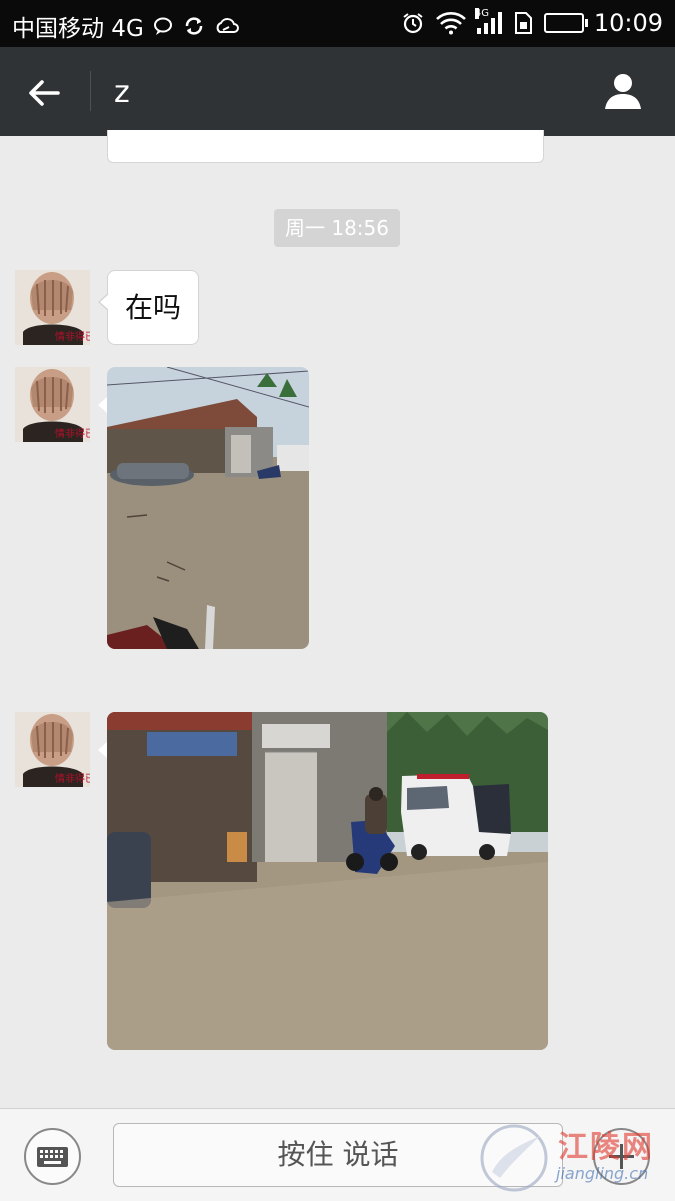 Image resolution: width=675 pixels, height=1201 pixels. I want to click on status-right: 4G 10:09, so click(532, 22).